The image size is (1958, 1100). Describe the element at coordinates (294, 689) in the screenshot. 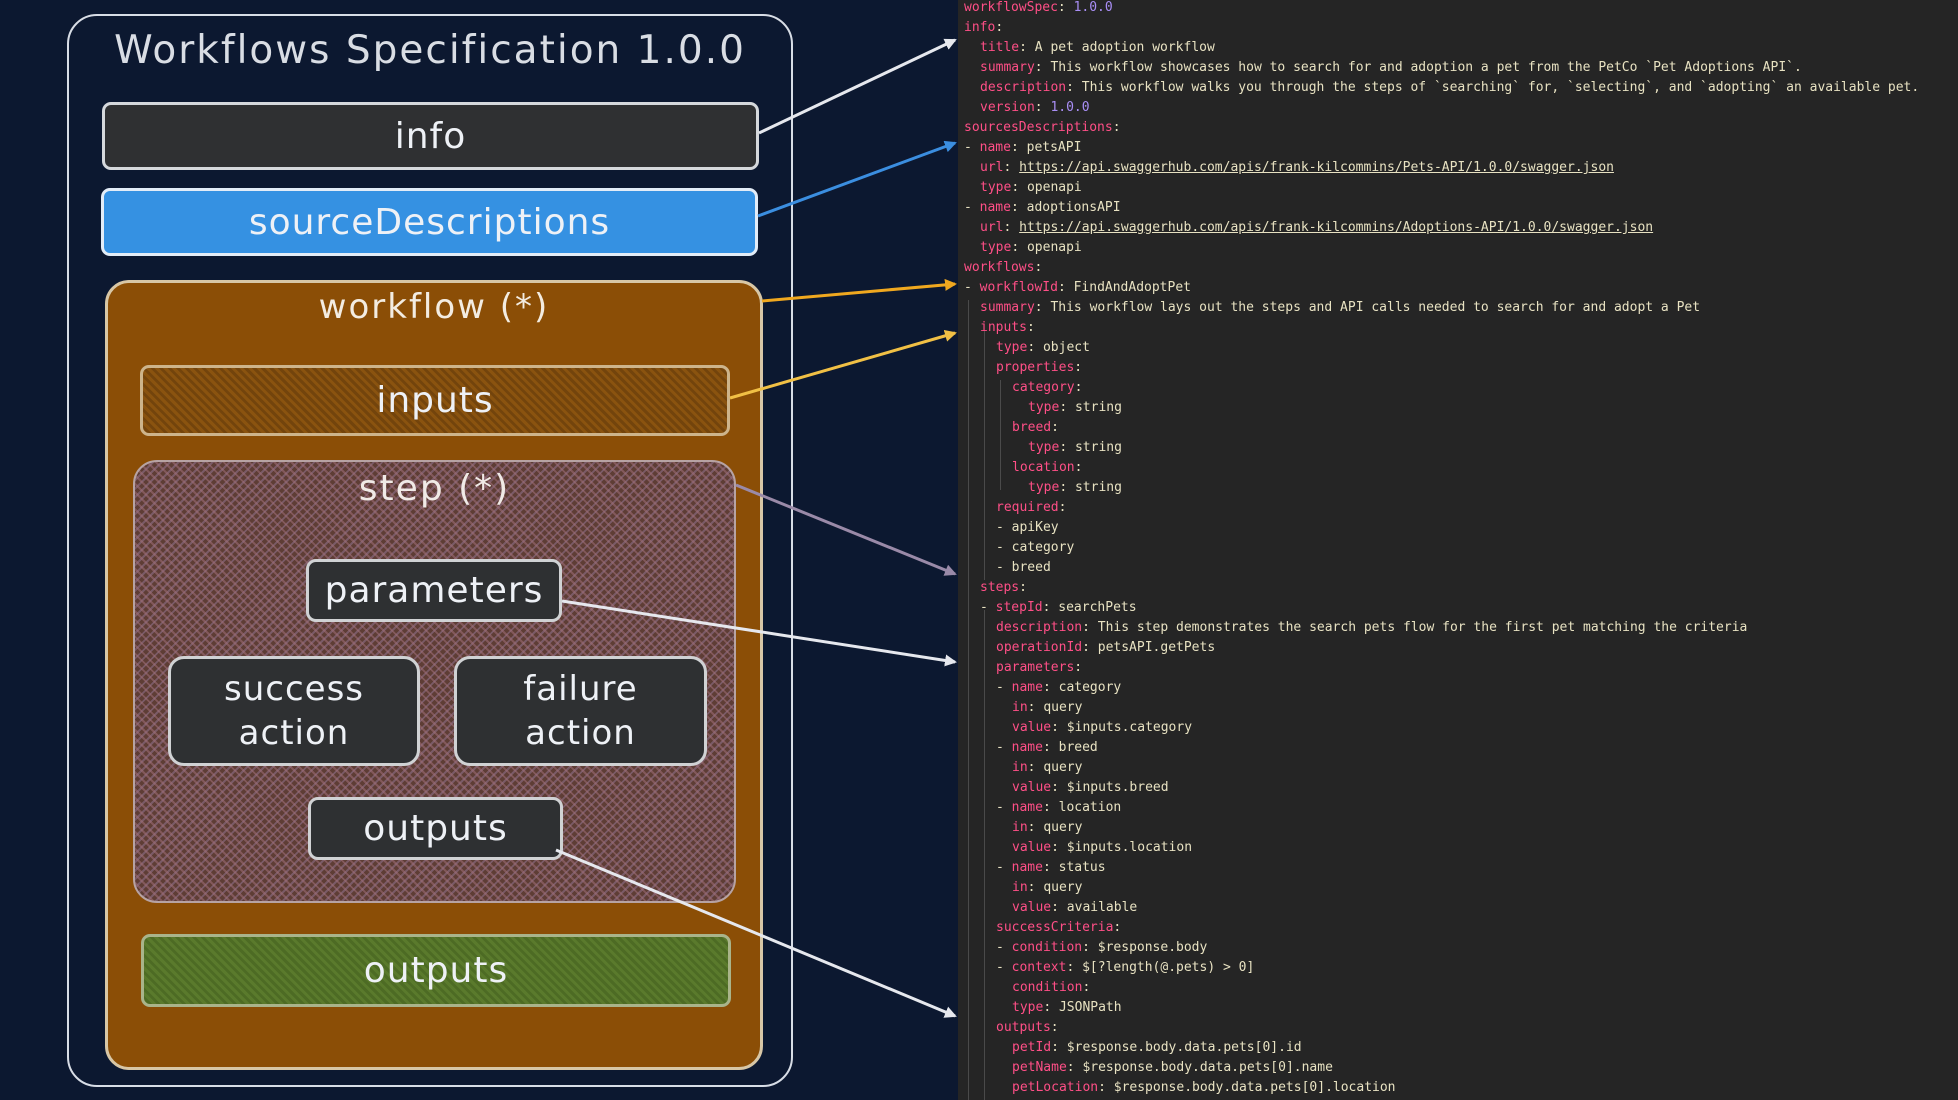

I see `success-action-label-line1: success` at that location.